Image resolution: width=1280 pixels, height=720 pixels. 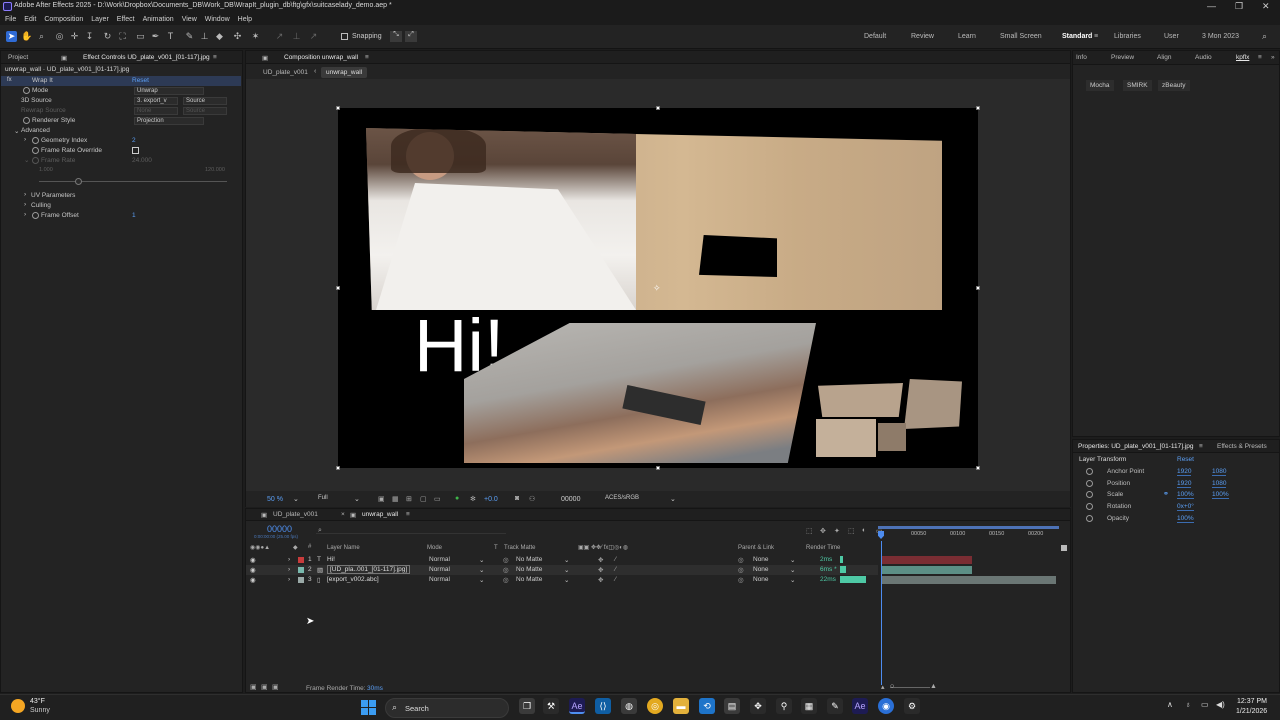 I want to click on volume-icon: ◀), so click(x=1220, y=704).